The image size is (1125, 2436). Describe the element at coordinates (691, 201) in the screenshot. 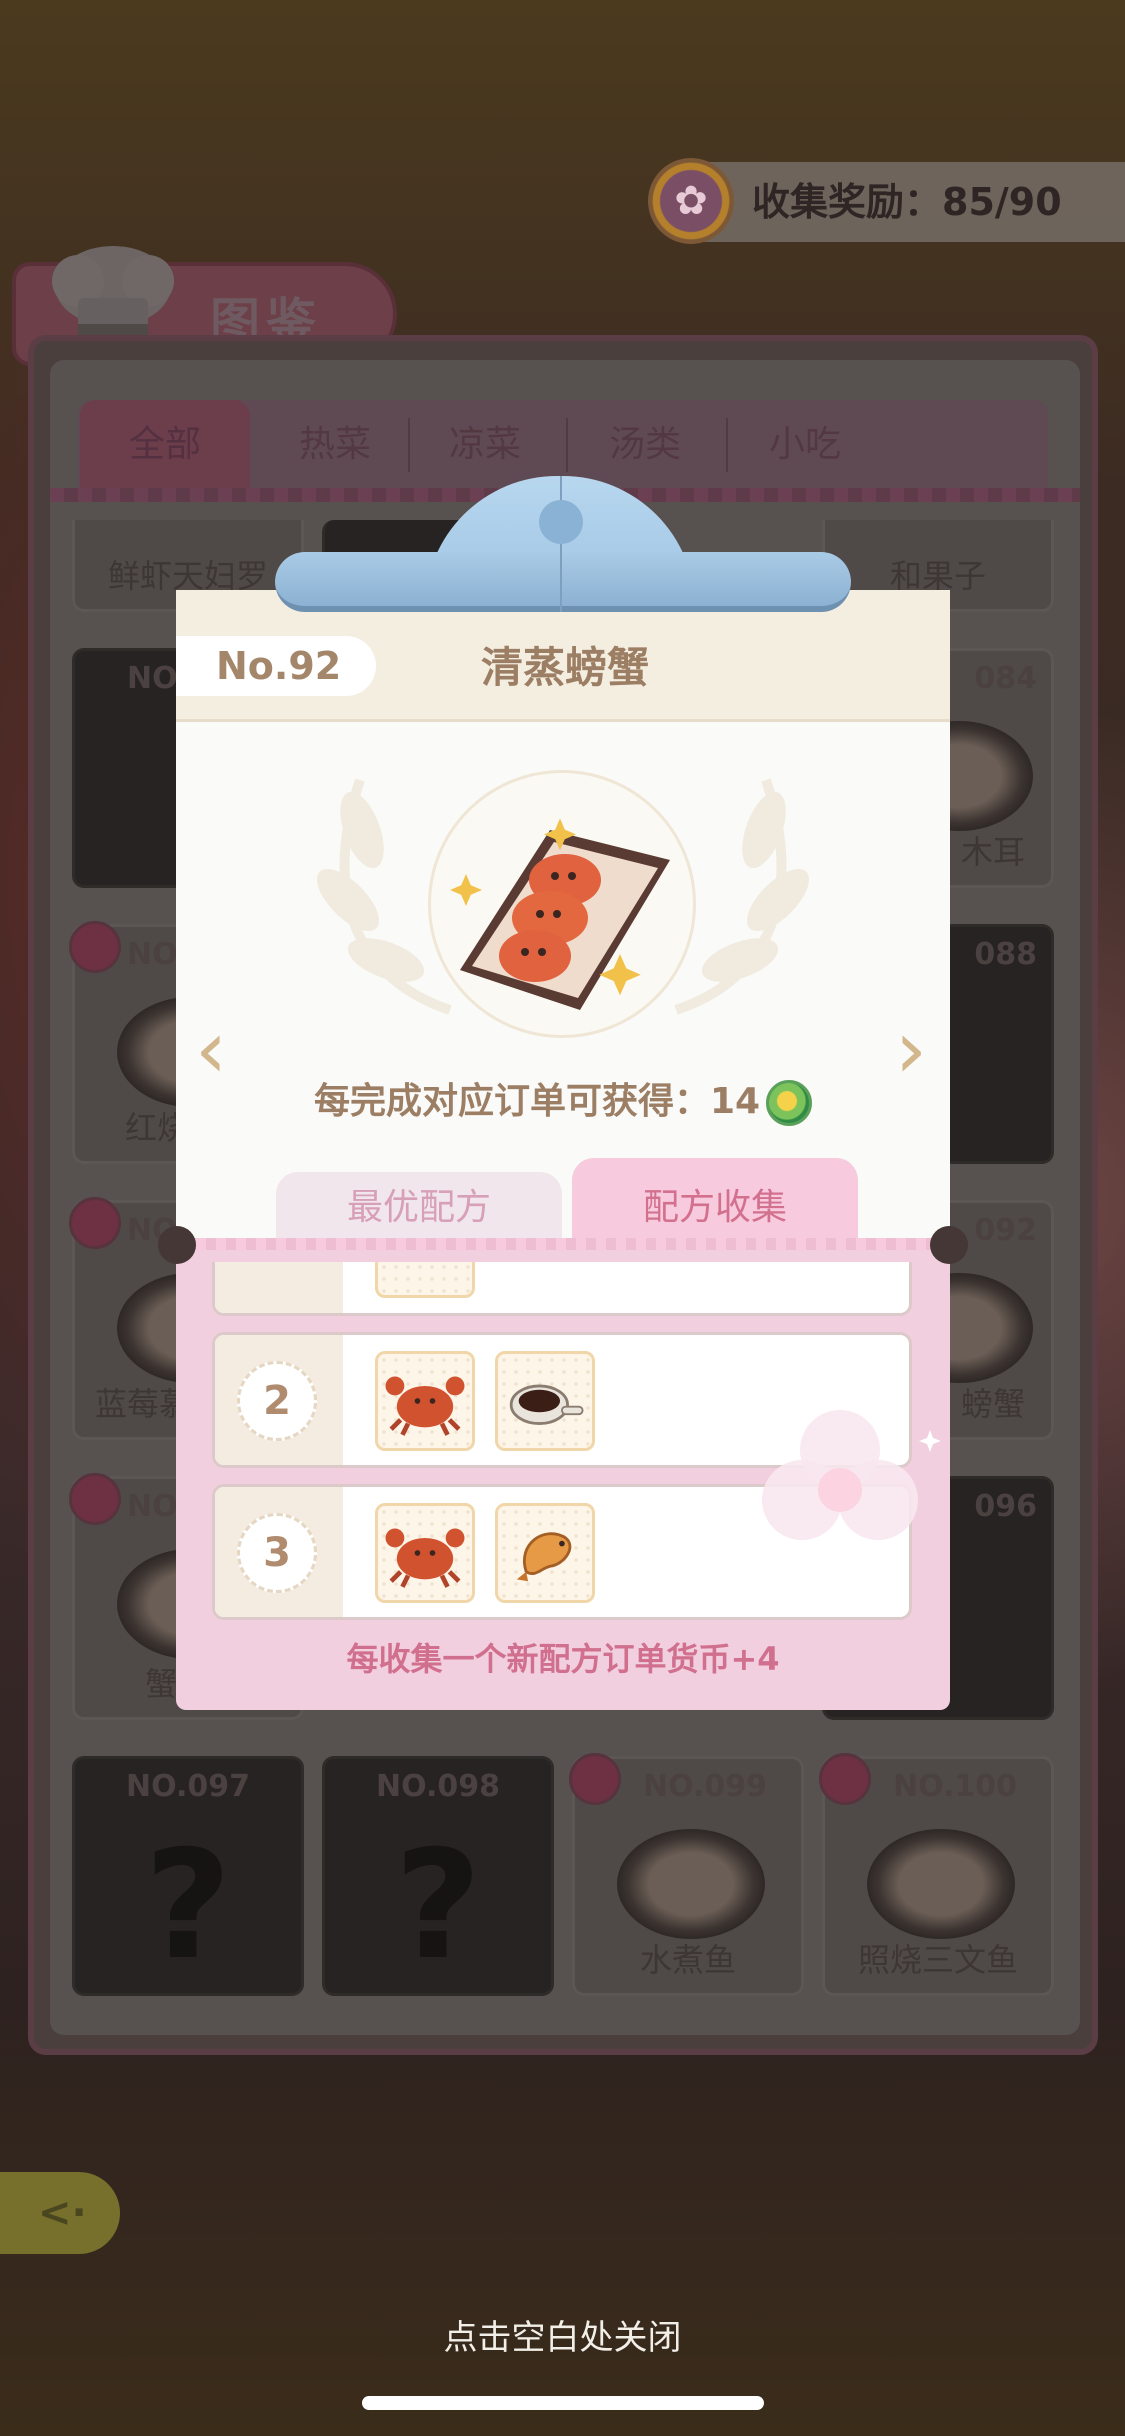

I see `gift-icon: ✿` at that location.